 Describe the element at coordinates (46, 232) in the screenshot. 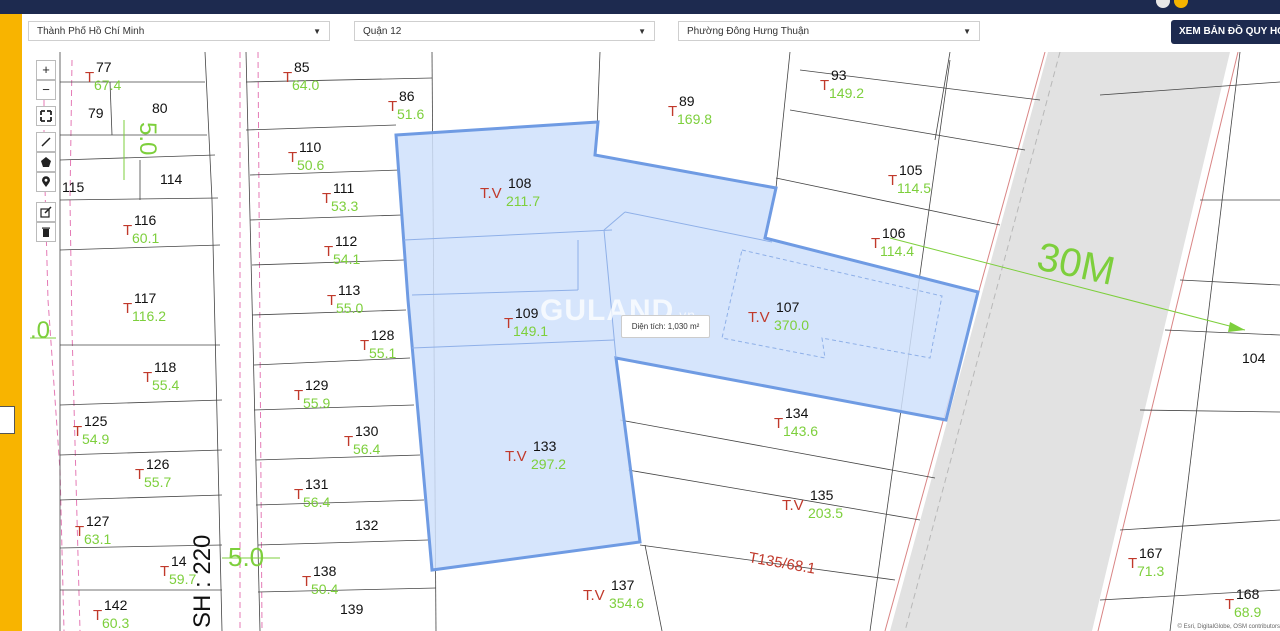

I see `delete-layers-button` at that location.